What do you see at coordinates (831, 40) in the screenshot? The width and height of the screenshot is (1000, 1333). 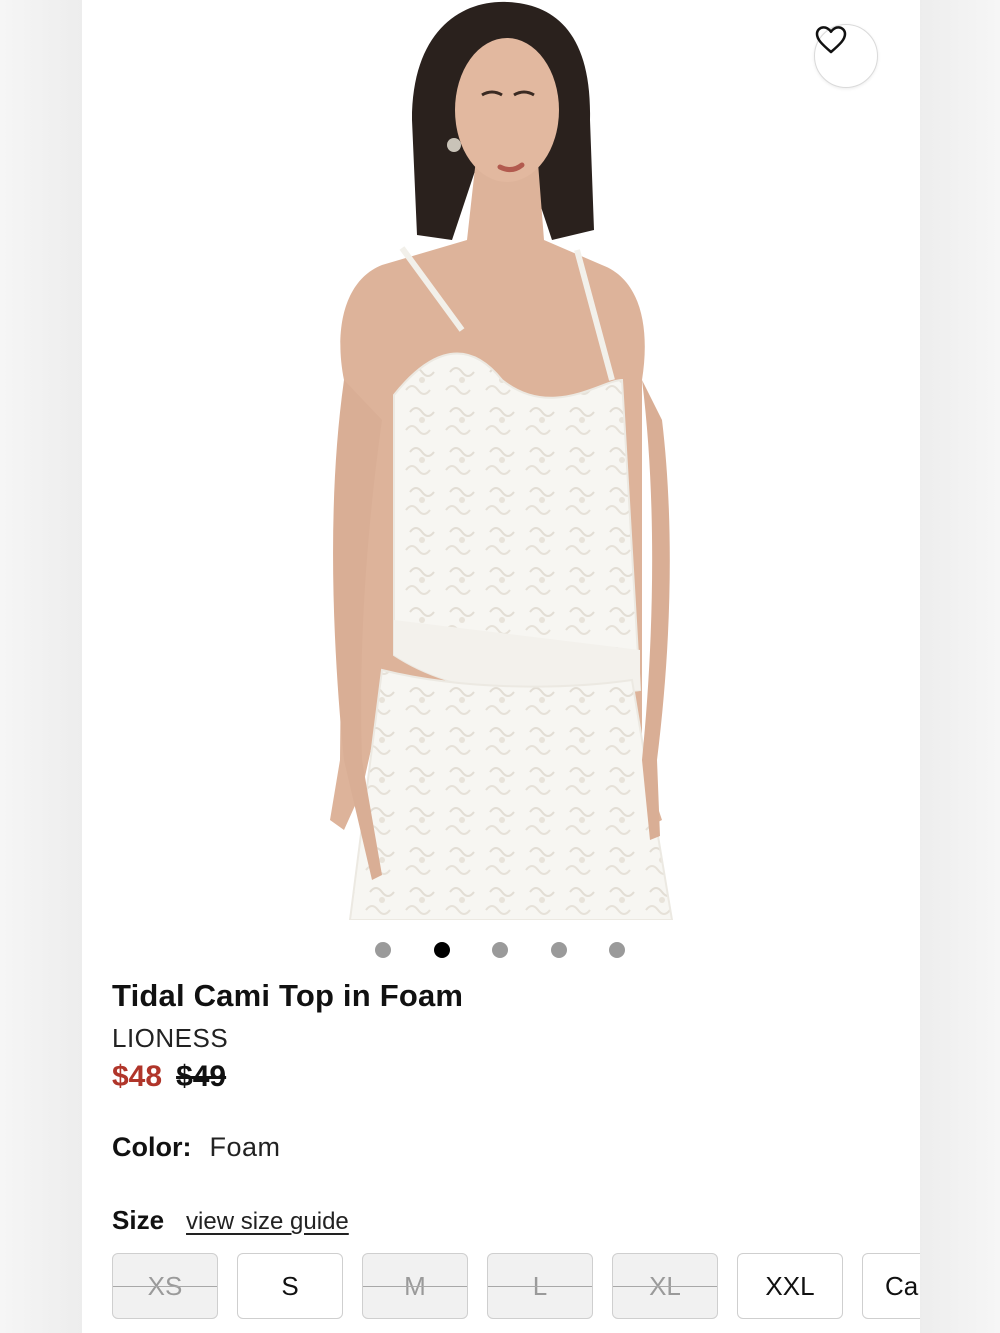 I see `heart-icon` at bounding box center [831, 40].